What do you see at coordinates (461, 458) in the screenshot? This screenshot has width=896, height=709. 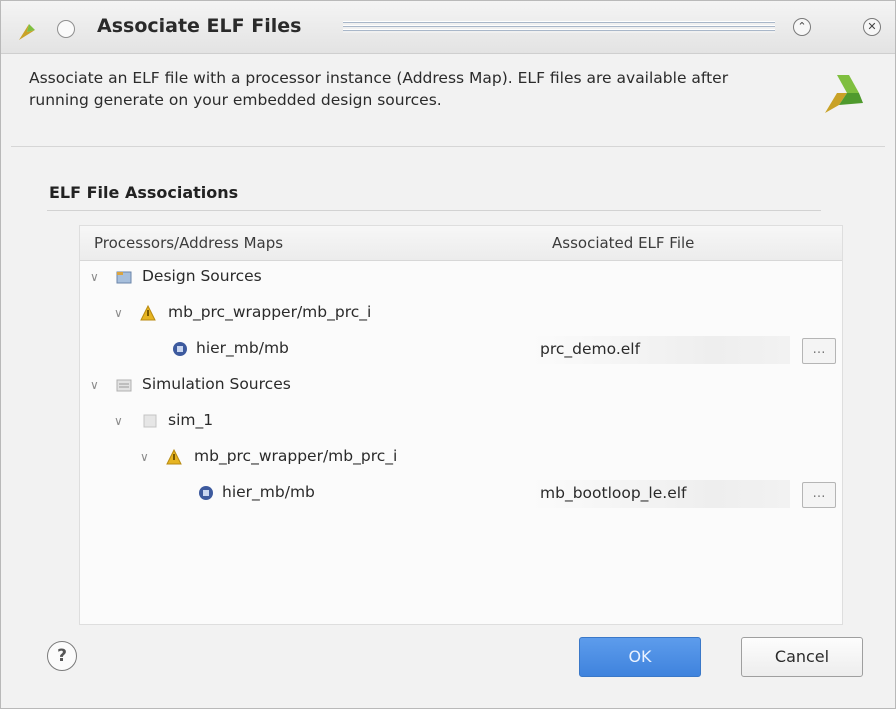 I see `tree-row-sim-wrapper: ∨ mb_prc_wrapper/mb_prc_i` at bounding box center [461, 458].